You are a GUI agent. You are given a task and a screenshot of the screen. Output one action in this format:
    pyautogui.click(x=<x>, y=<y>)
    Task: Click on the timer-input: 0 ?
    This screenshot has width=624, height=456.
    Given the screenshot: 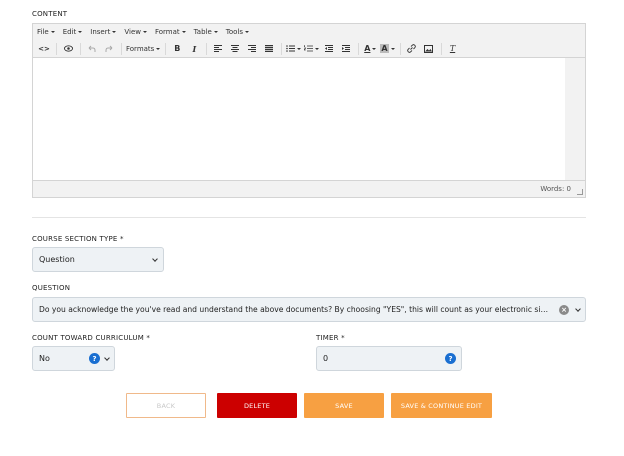 What is the action you would take?
    pyautogui.click(x=389, y=358)
    